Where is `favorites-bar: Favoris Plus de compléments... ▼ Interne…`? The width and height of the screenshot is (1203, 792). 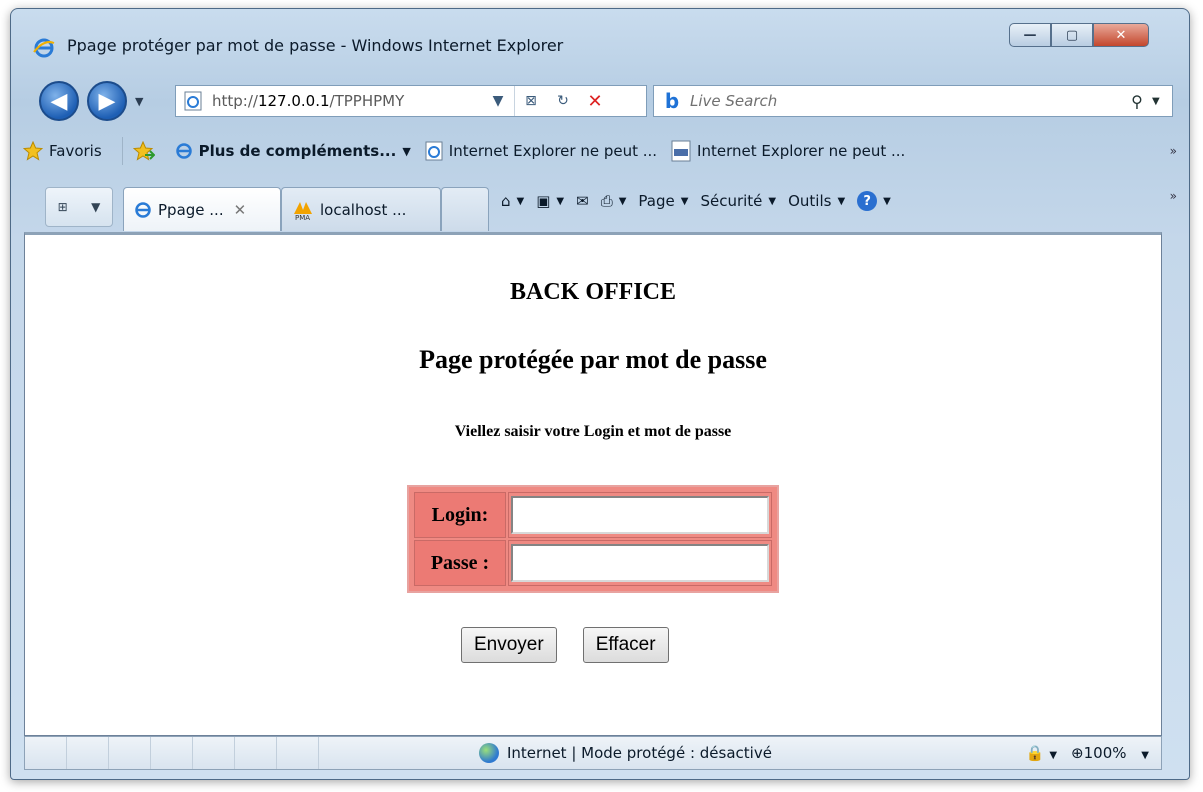
favorites-bar: Favoris Plus de compléments... ▼ Interne… is located at coordinates (600, 151).